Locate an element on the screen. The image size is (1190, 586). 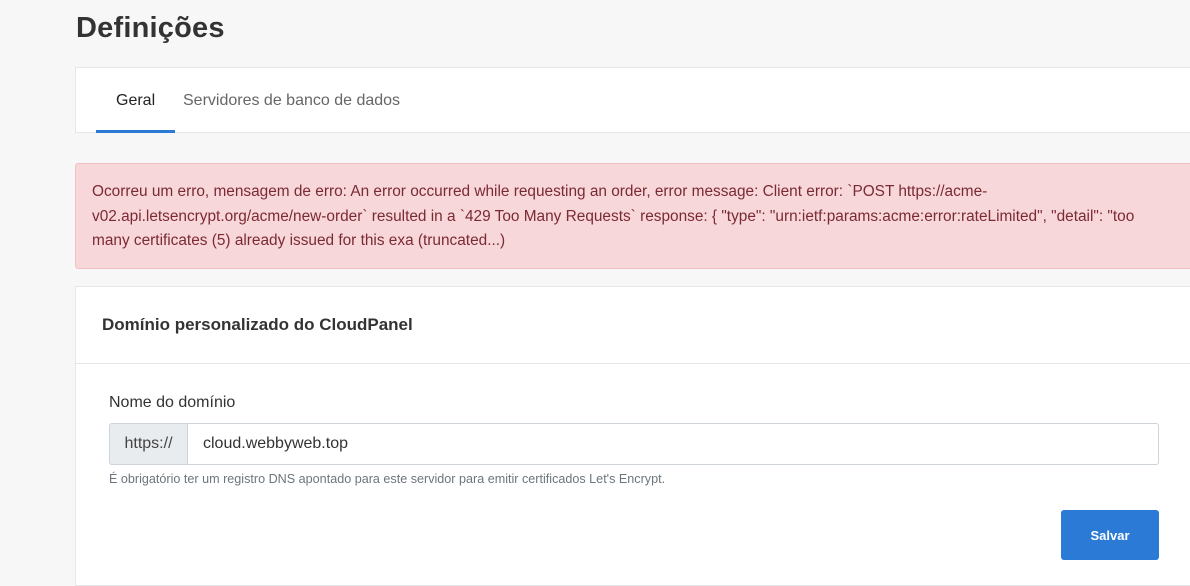
protocol-prefix: https:// is located at coordinates (148, 444).